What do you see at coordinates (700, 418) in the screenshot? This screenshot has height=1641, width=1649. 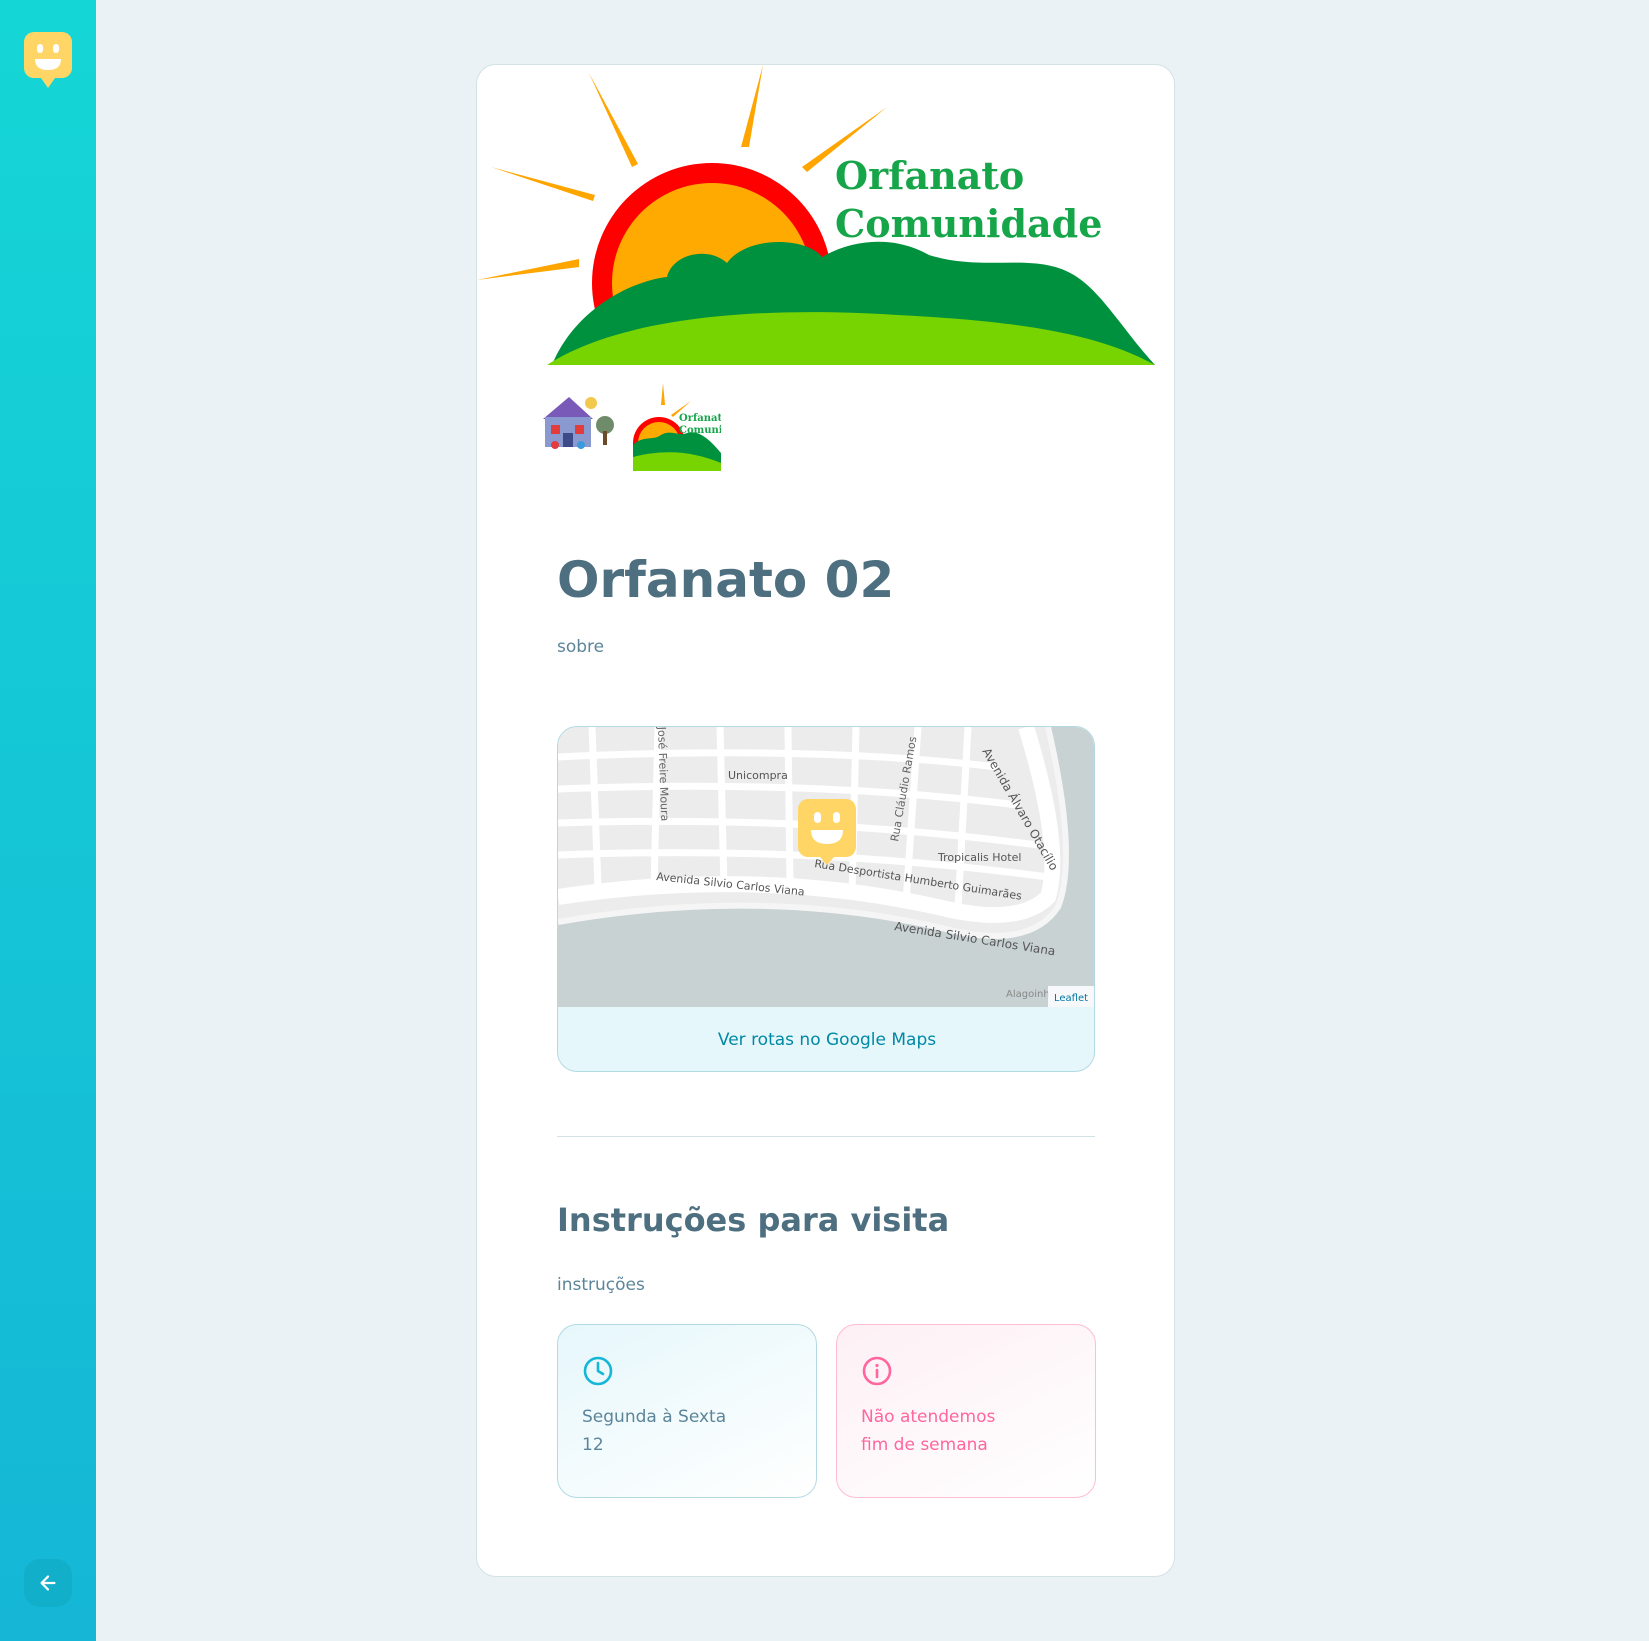 I see `thumbnail-text1: Orfanat` at bounding box center [700, 418].